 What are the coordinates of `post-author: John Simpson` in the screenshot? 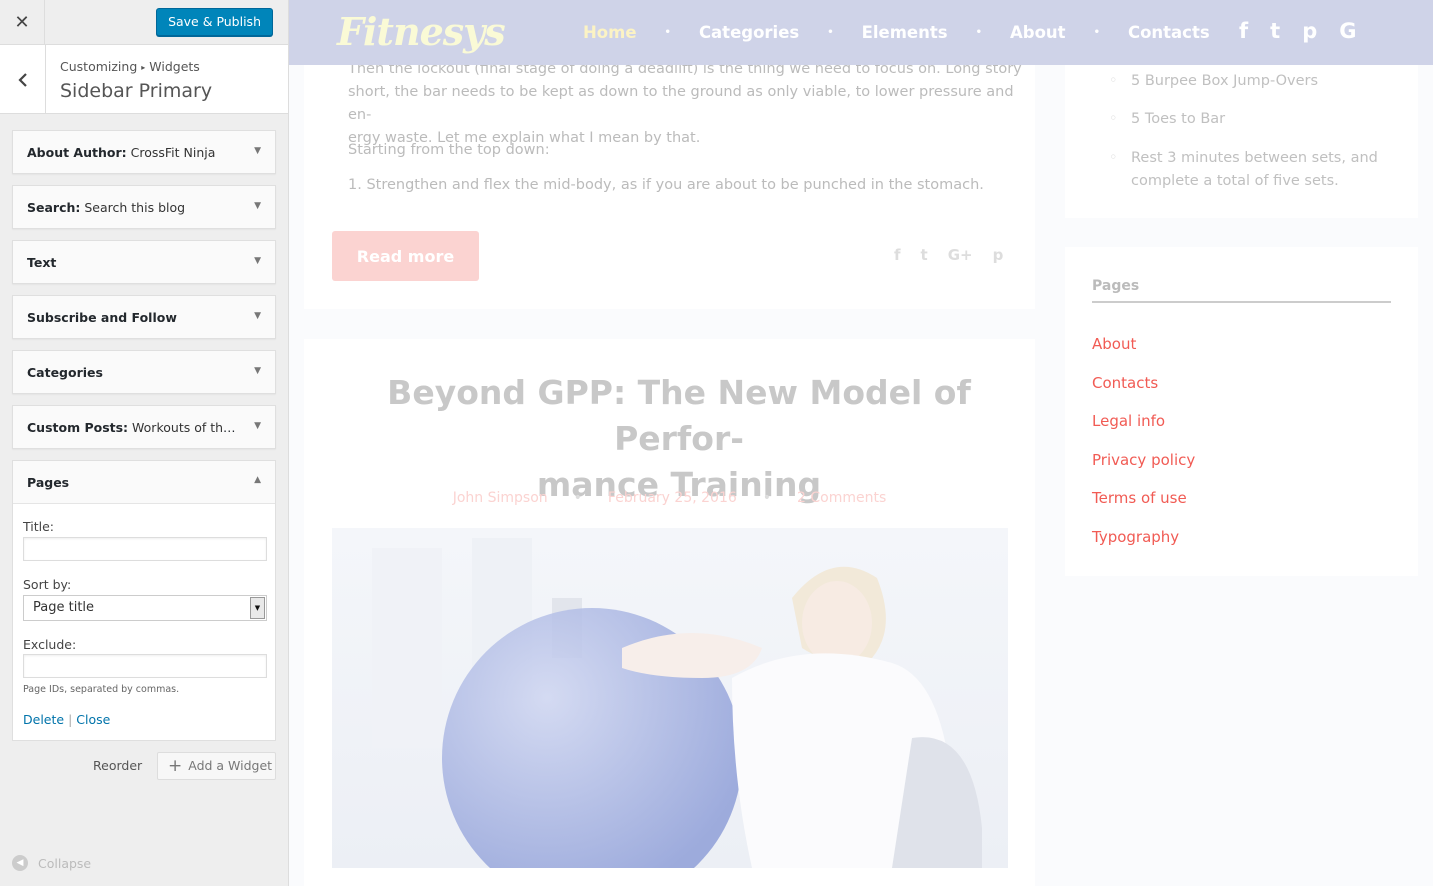 It's located at (500, 498).